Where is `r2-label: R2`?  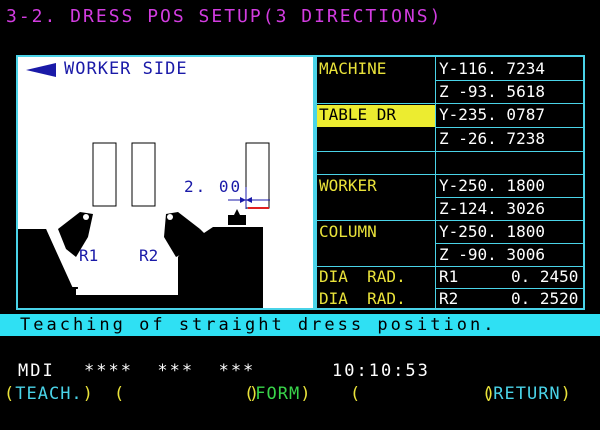 r2-label: R2 is located at coordinates (149, 255).